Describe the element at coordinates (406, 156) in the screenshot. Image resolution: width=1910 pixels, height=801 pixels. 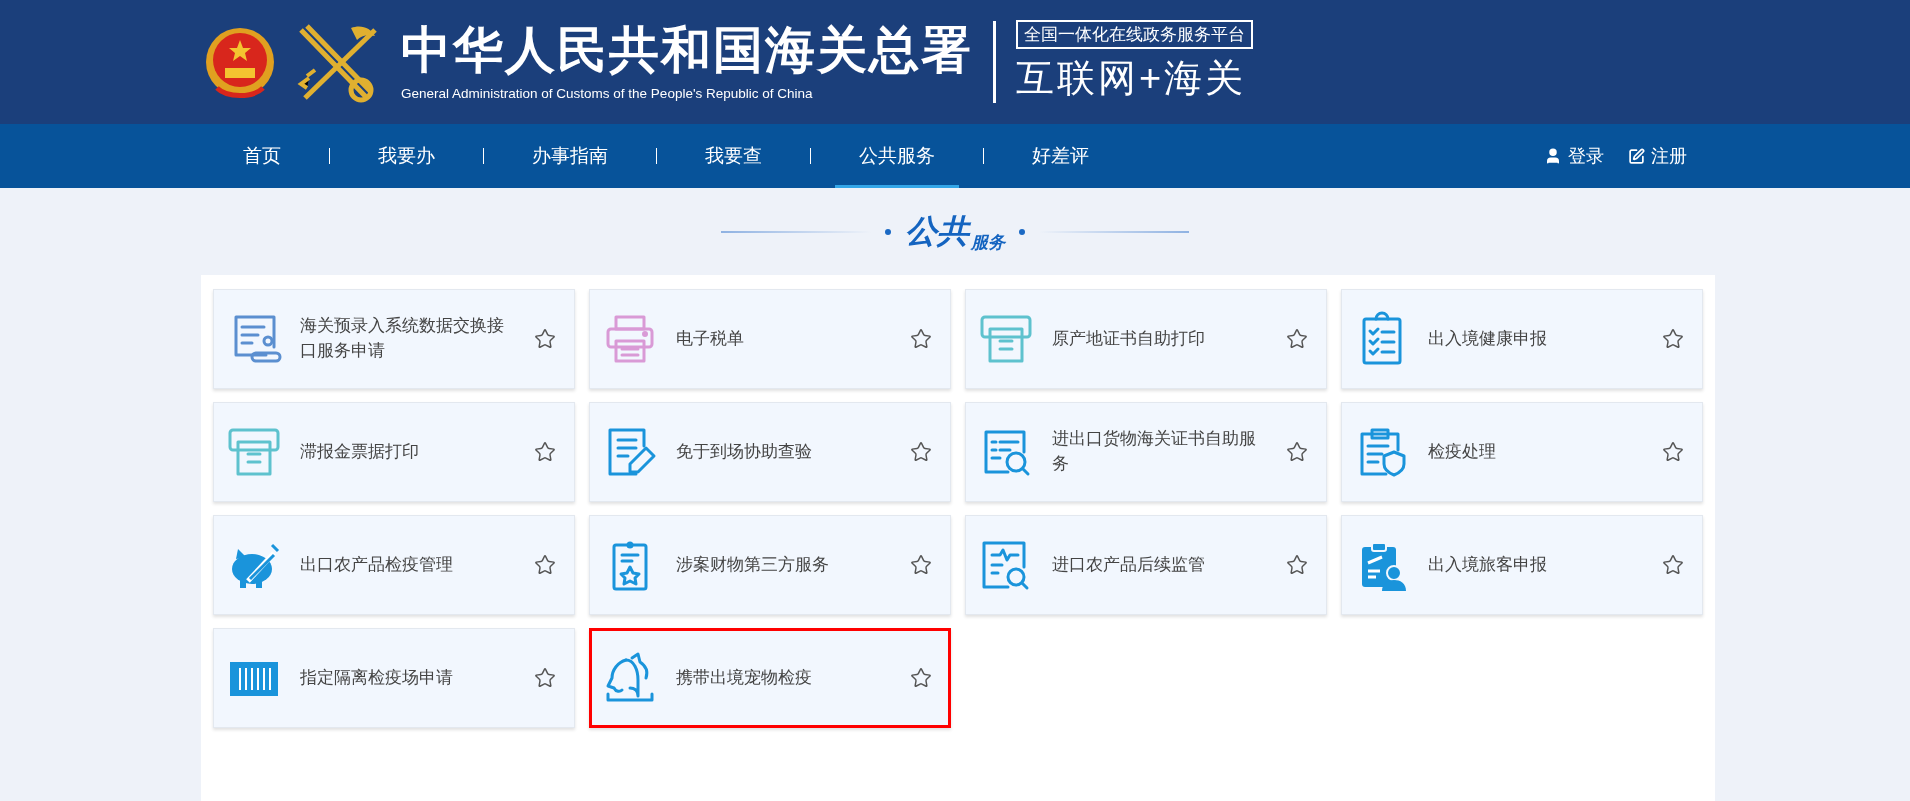
I see `nav-tab: 我要办` at that location.